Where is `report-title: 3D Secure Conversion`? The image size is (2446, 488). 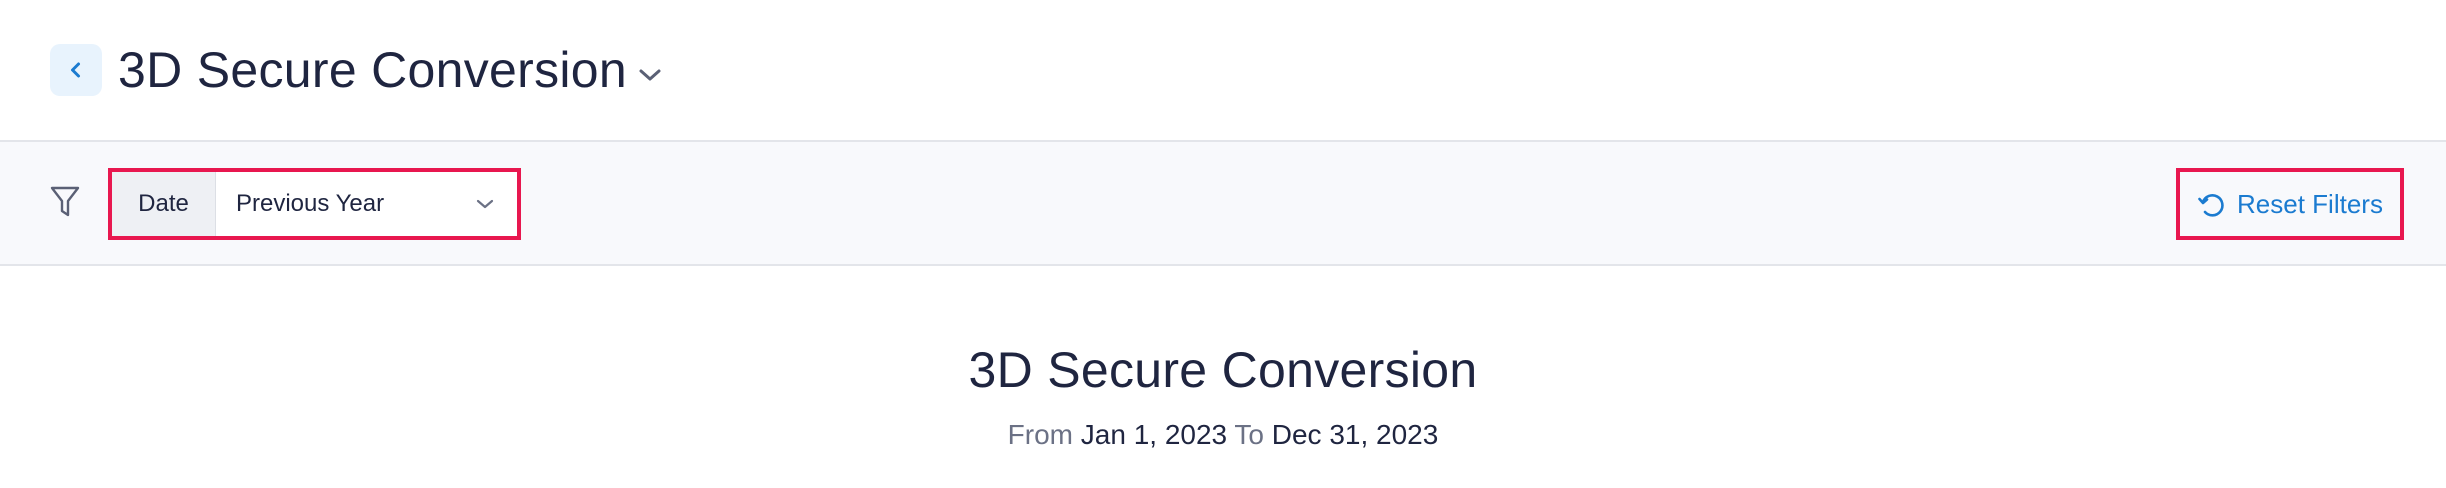
report-title: 3D Secure Conversion is located at coordinates (1223, 370).